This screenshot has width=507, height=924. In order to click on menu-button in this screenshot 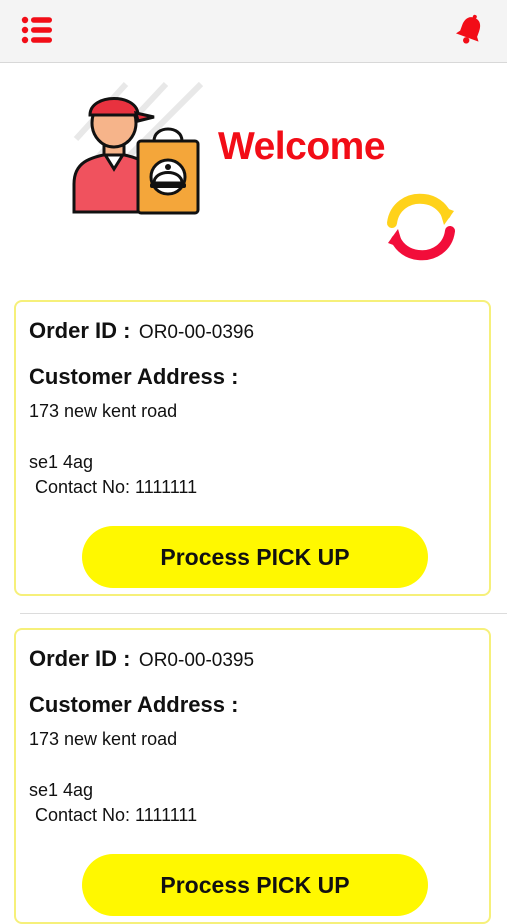, I will do `click(38, 30)`.